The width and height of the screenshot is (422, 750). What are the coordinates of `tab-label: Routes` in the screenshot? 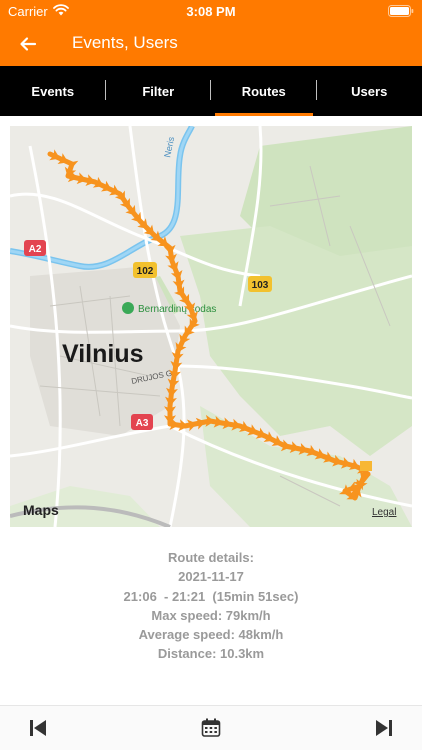 It's located at (263, 91).